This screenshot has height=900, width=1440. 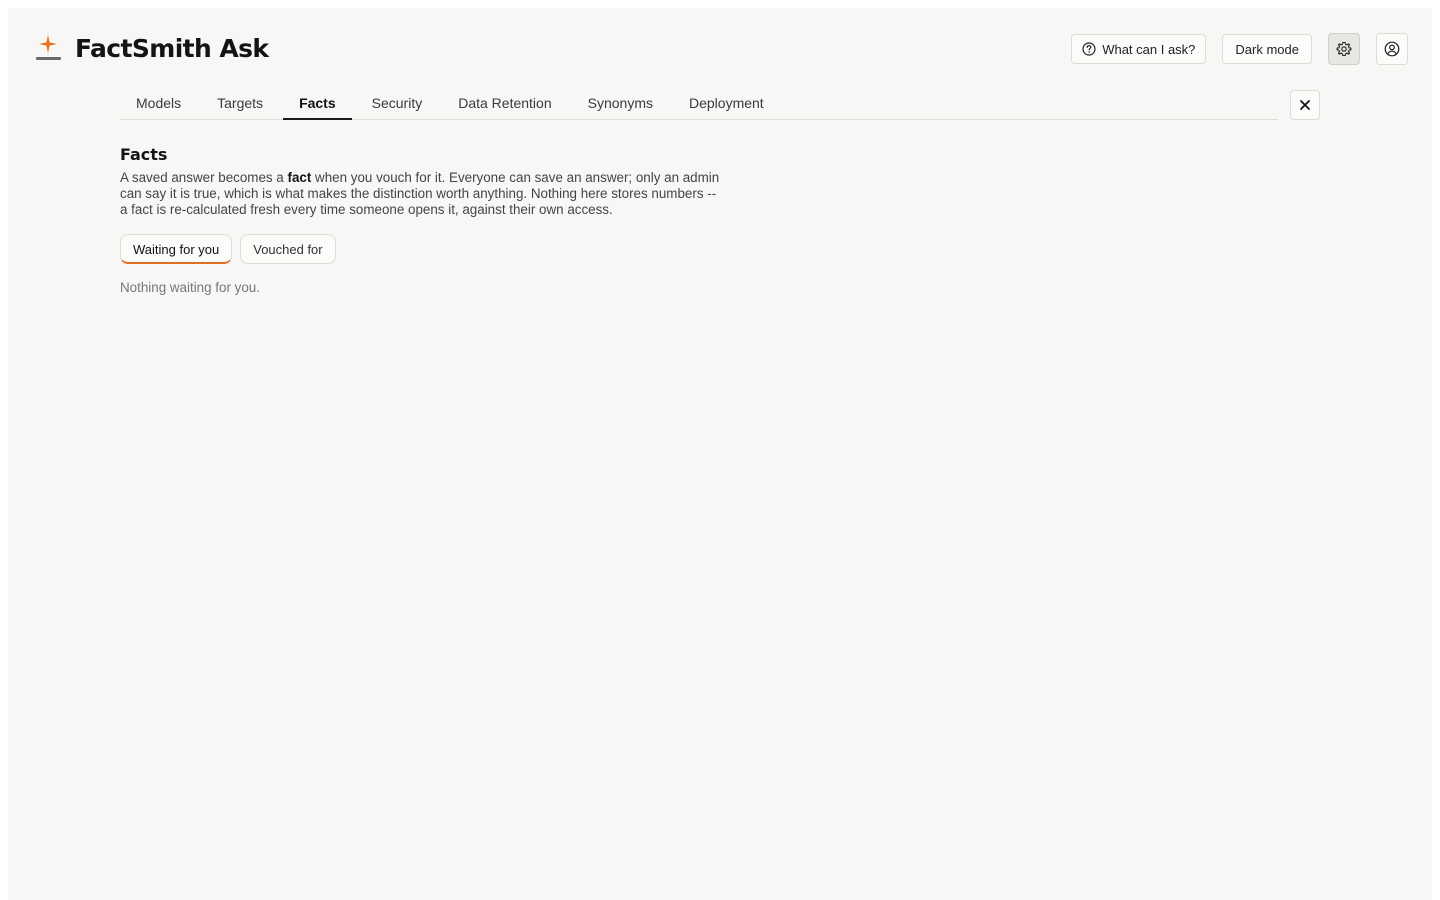 What do you see at coordinates (240, 103) in the screenshot?
I see `tab-targets: Targets` at bounding box center [240, 103].